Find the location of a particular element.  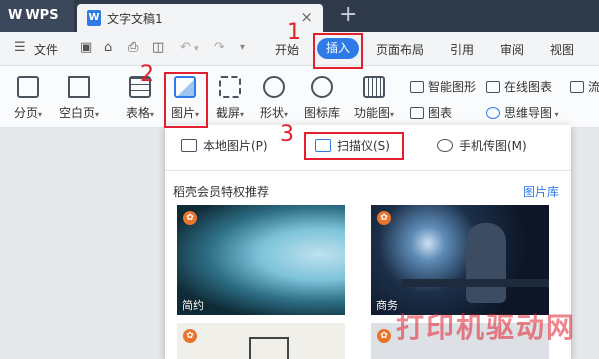

smart-art-label: 智能图形 is located at coordinates (452, 87).